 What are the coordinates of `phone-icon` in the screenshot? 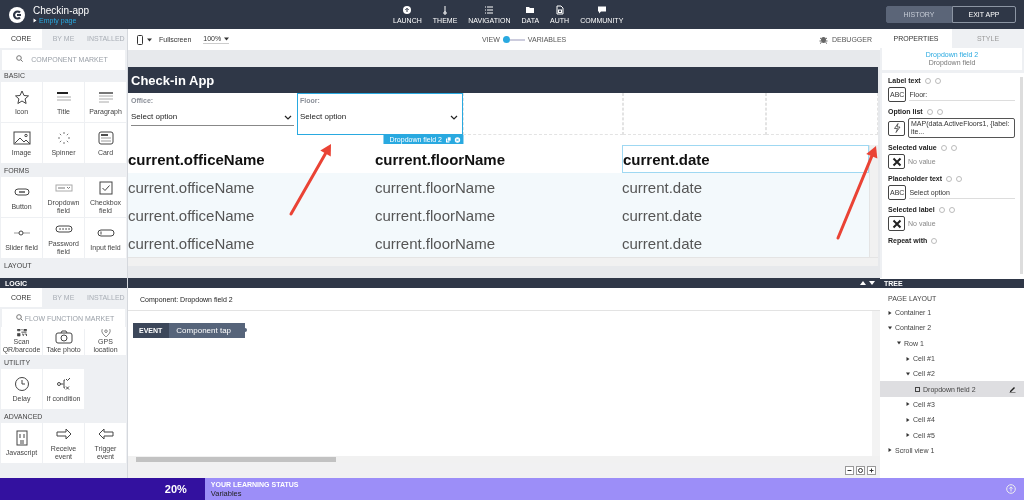 It's located at (140, 39).